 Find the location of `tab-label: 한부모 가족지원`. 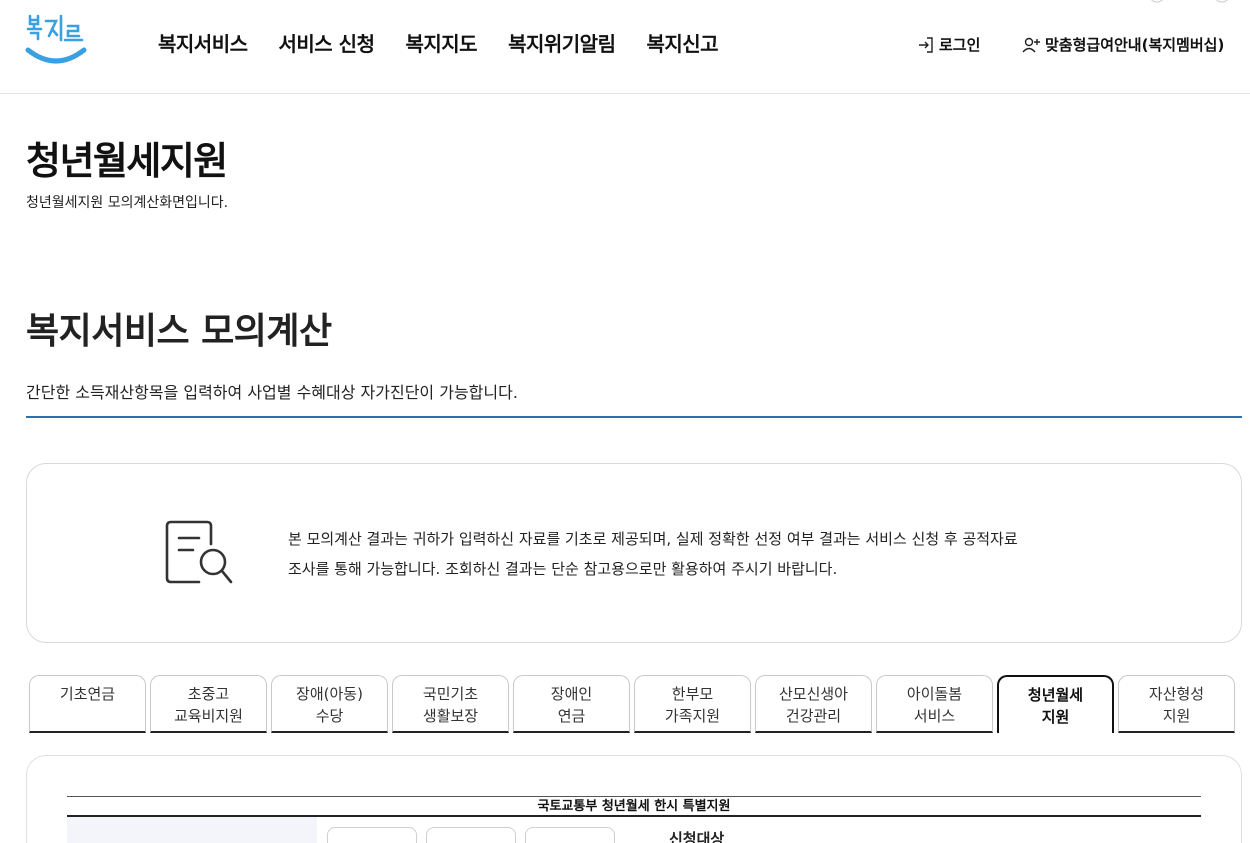

tab-label: 한부모 가족지원 is located at coordinates (692, 705).